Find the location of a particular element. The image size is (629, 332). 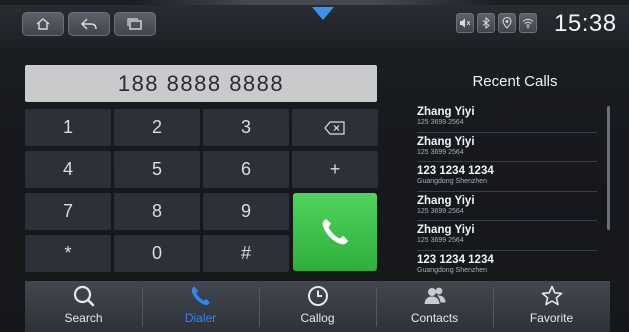

tab-favorite: Favorite is located at coordinates (551, 306).